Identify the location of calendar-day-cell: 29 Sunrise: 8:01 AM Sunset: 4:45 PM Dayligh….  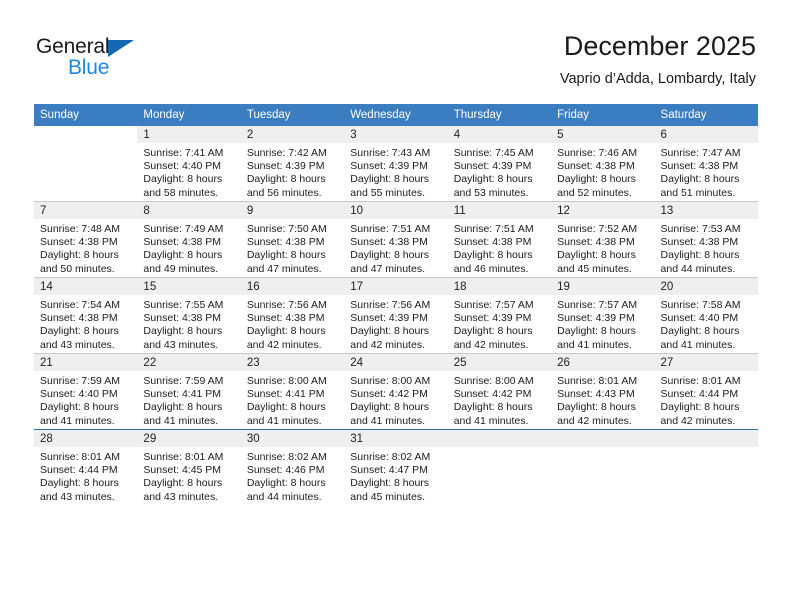
(189, 467).